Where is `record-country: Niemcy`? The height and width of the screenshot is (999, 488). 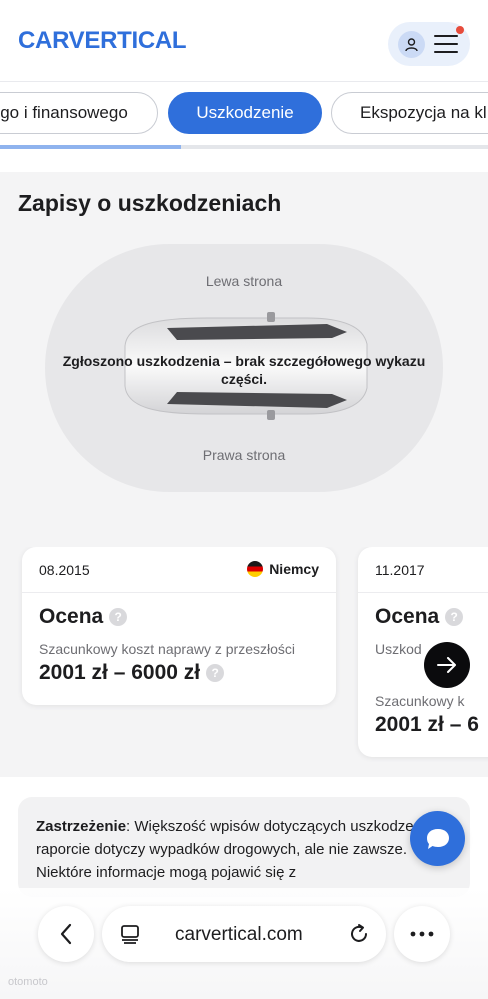
record-country: Niemcy is located at coordinates (283, 569).